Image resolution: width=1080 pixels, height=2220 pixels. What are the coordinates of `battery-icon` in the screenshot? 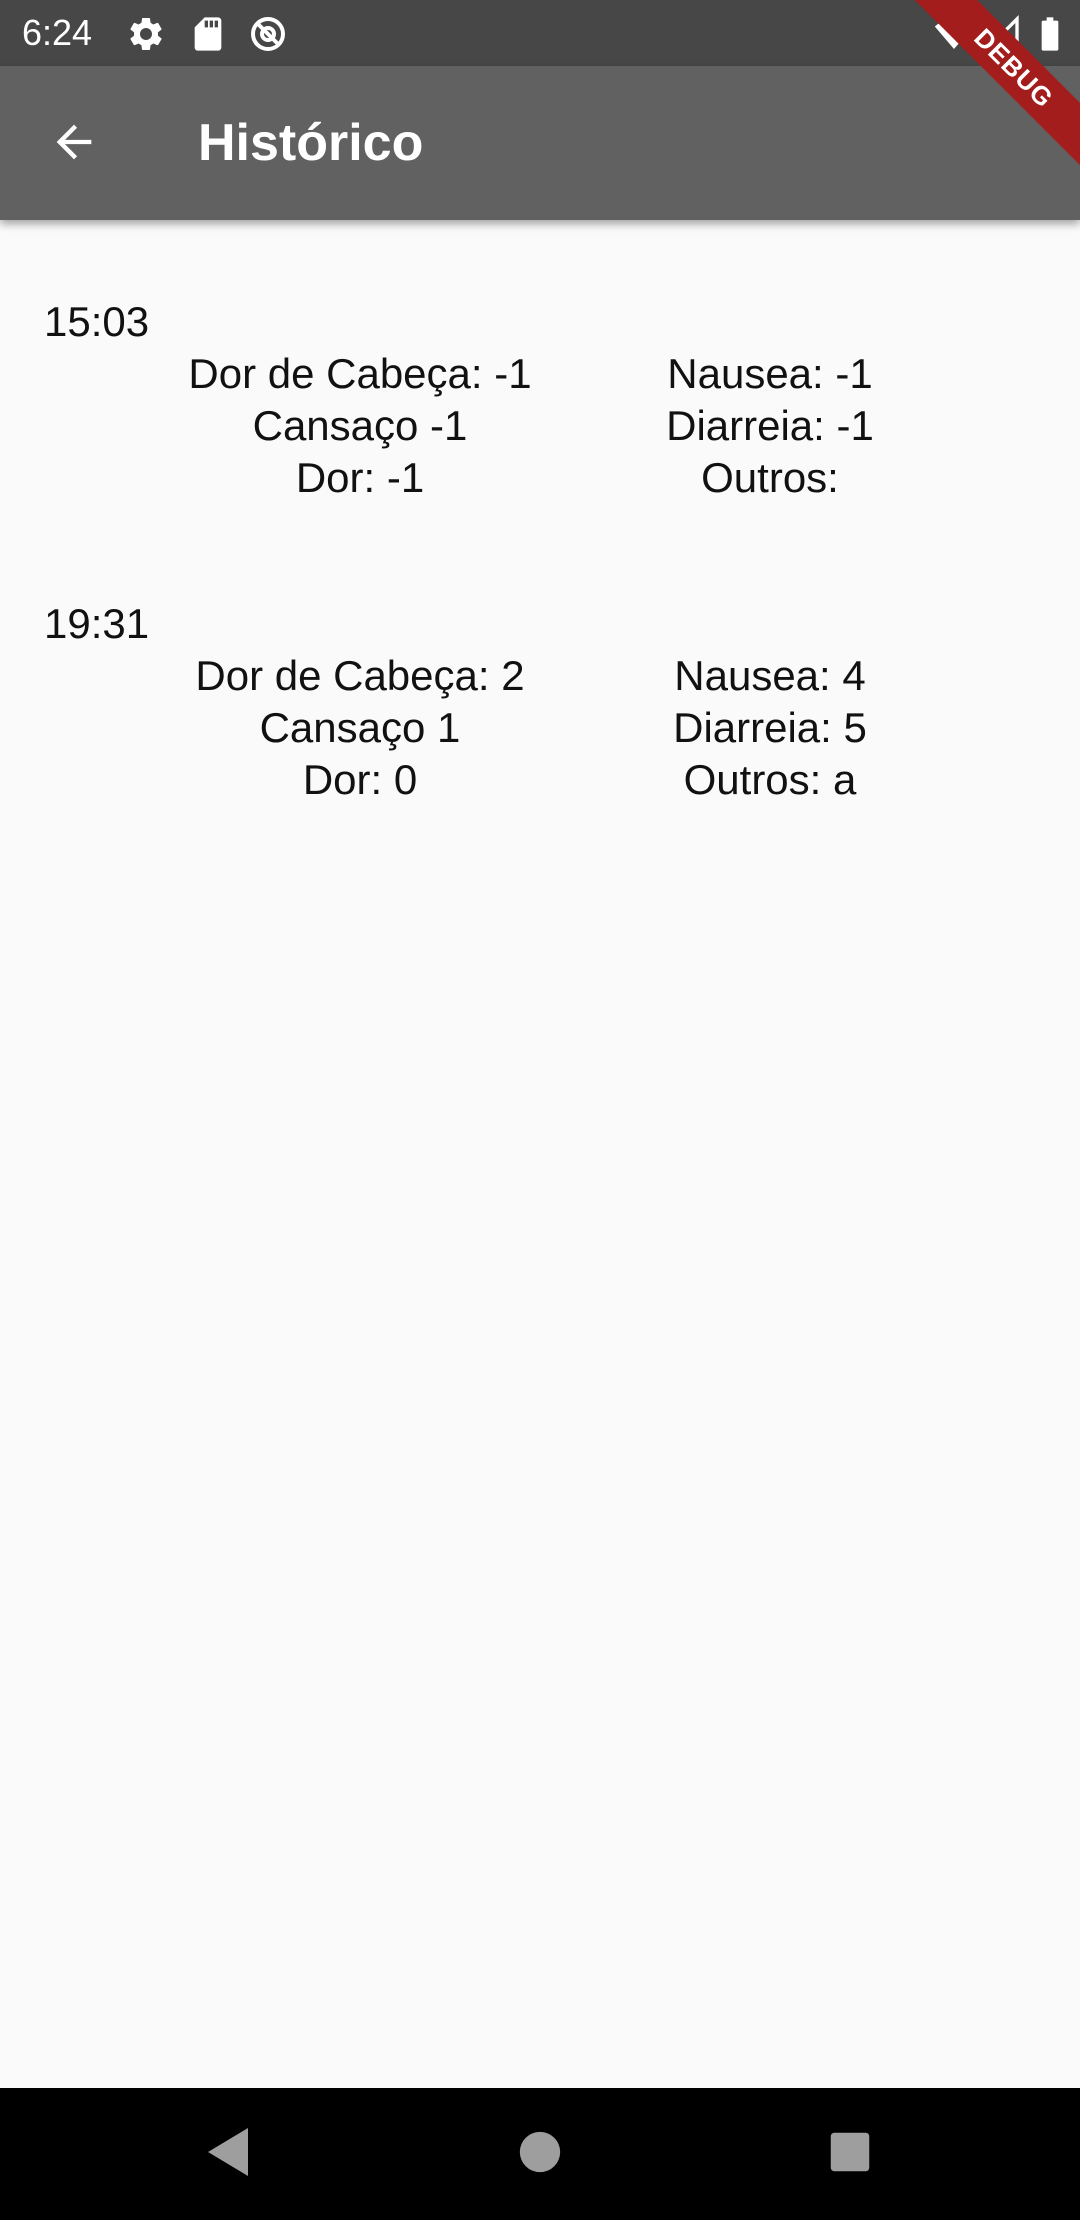 It's located at (1050, 34).